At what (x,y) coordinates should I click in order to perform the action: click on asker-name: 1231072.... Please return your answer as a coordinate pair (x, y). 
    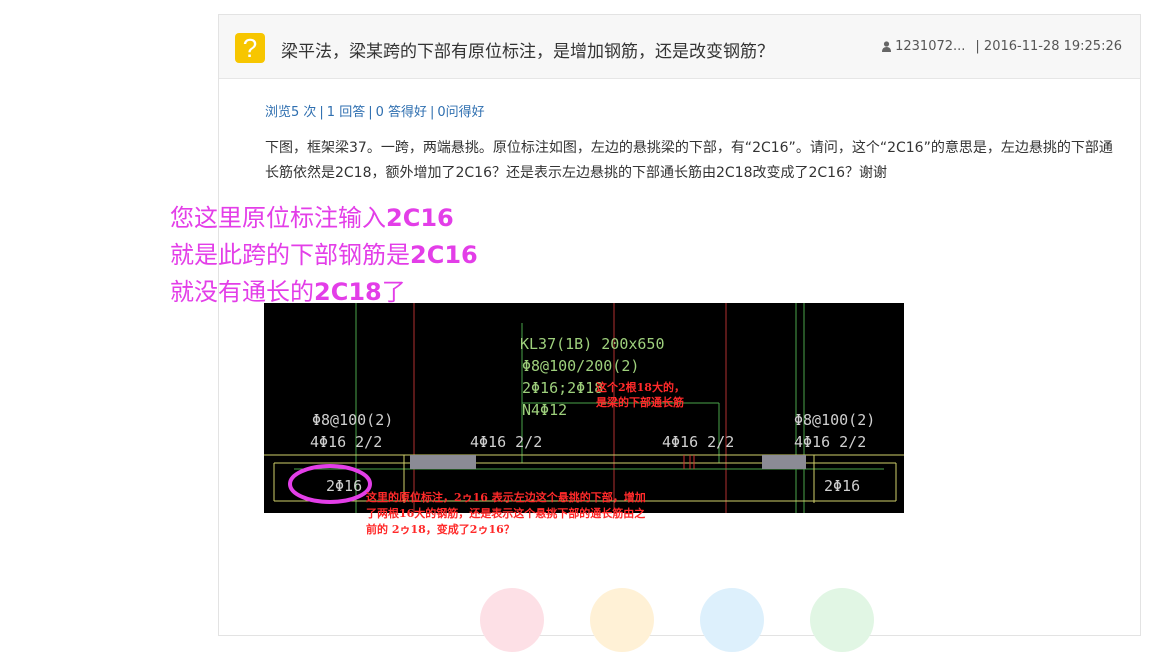
    Looking at the image, I should click on (930, 46).